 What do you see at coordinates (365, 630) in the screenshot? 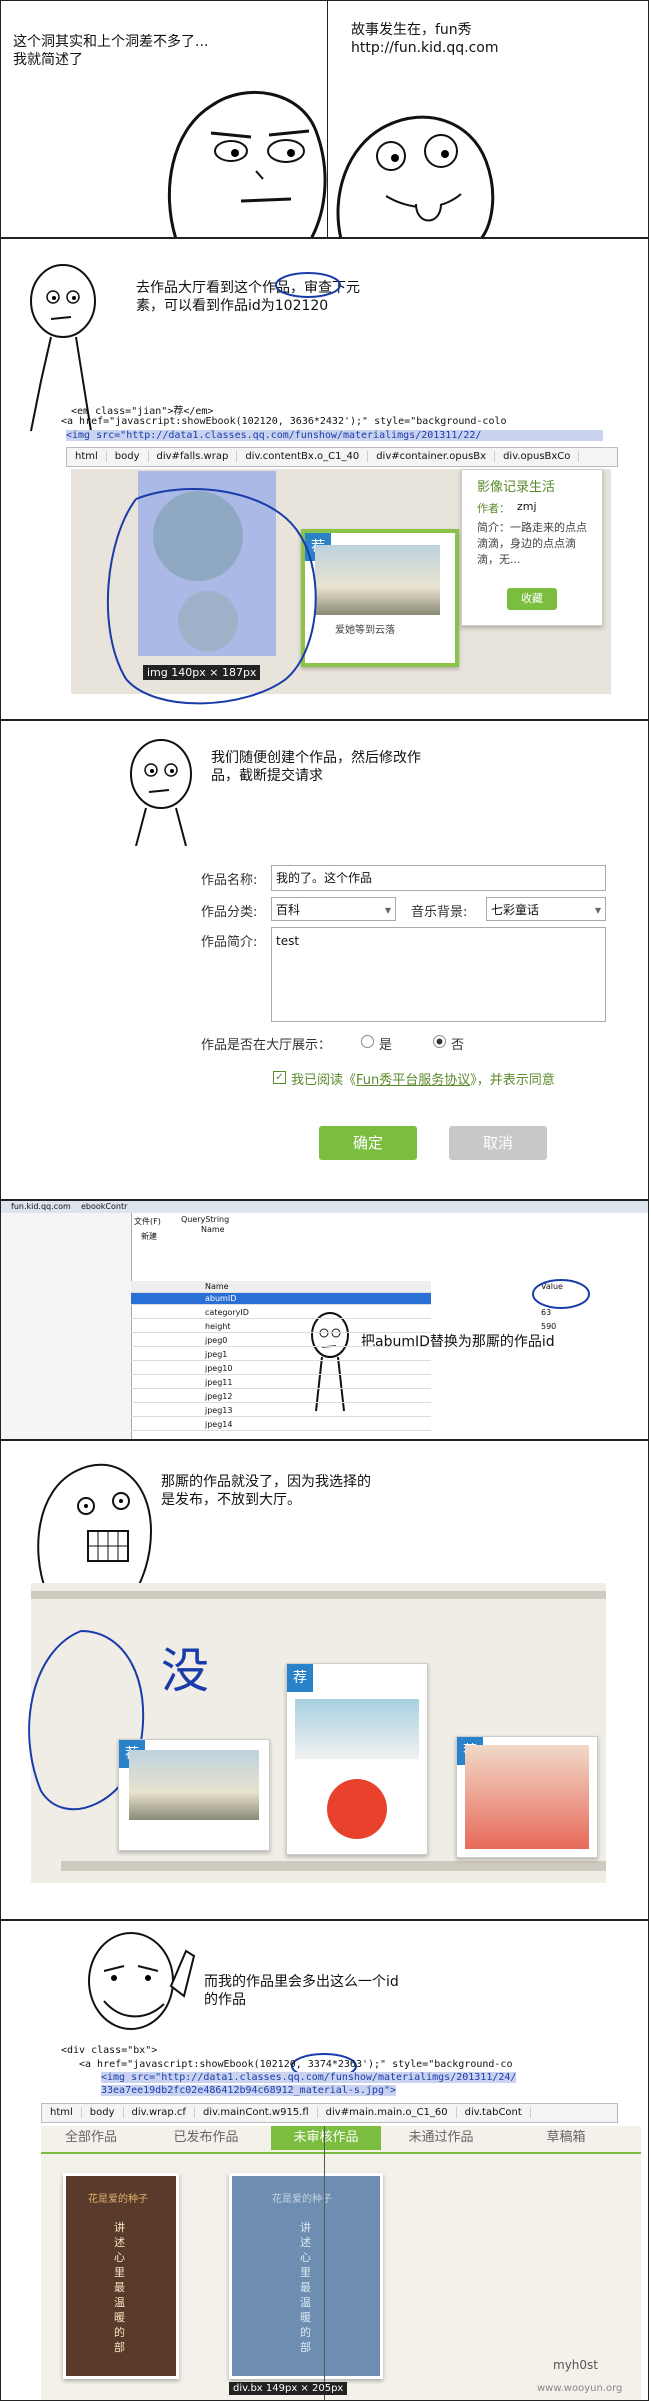
I see `photo-caption: 爱她等到云落` at bounding box center [365, 630].